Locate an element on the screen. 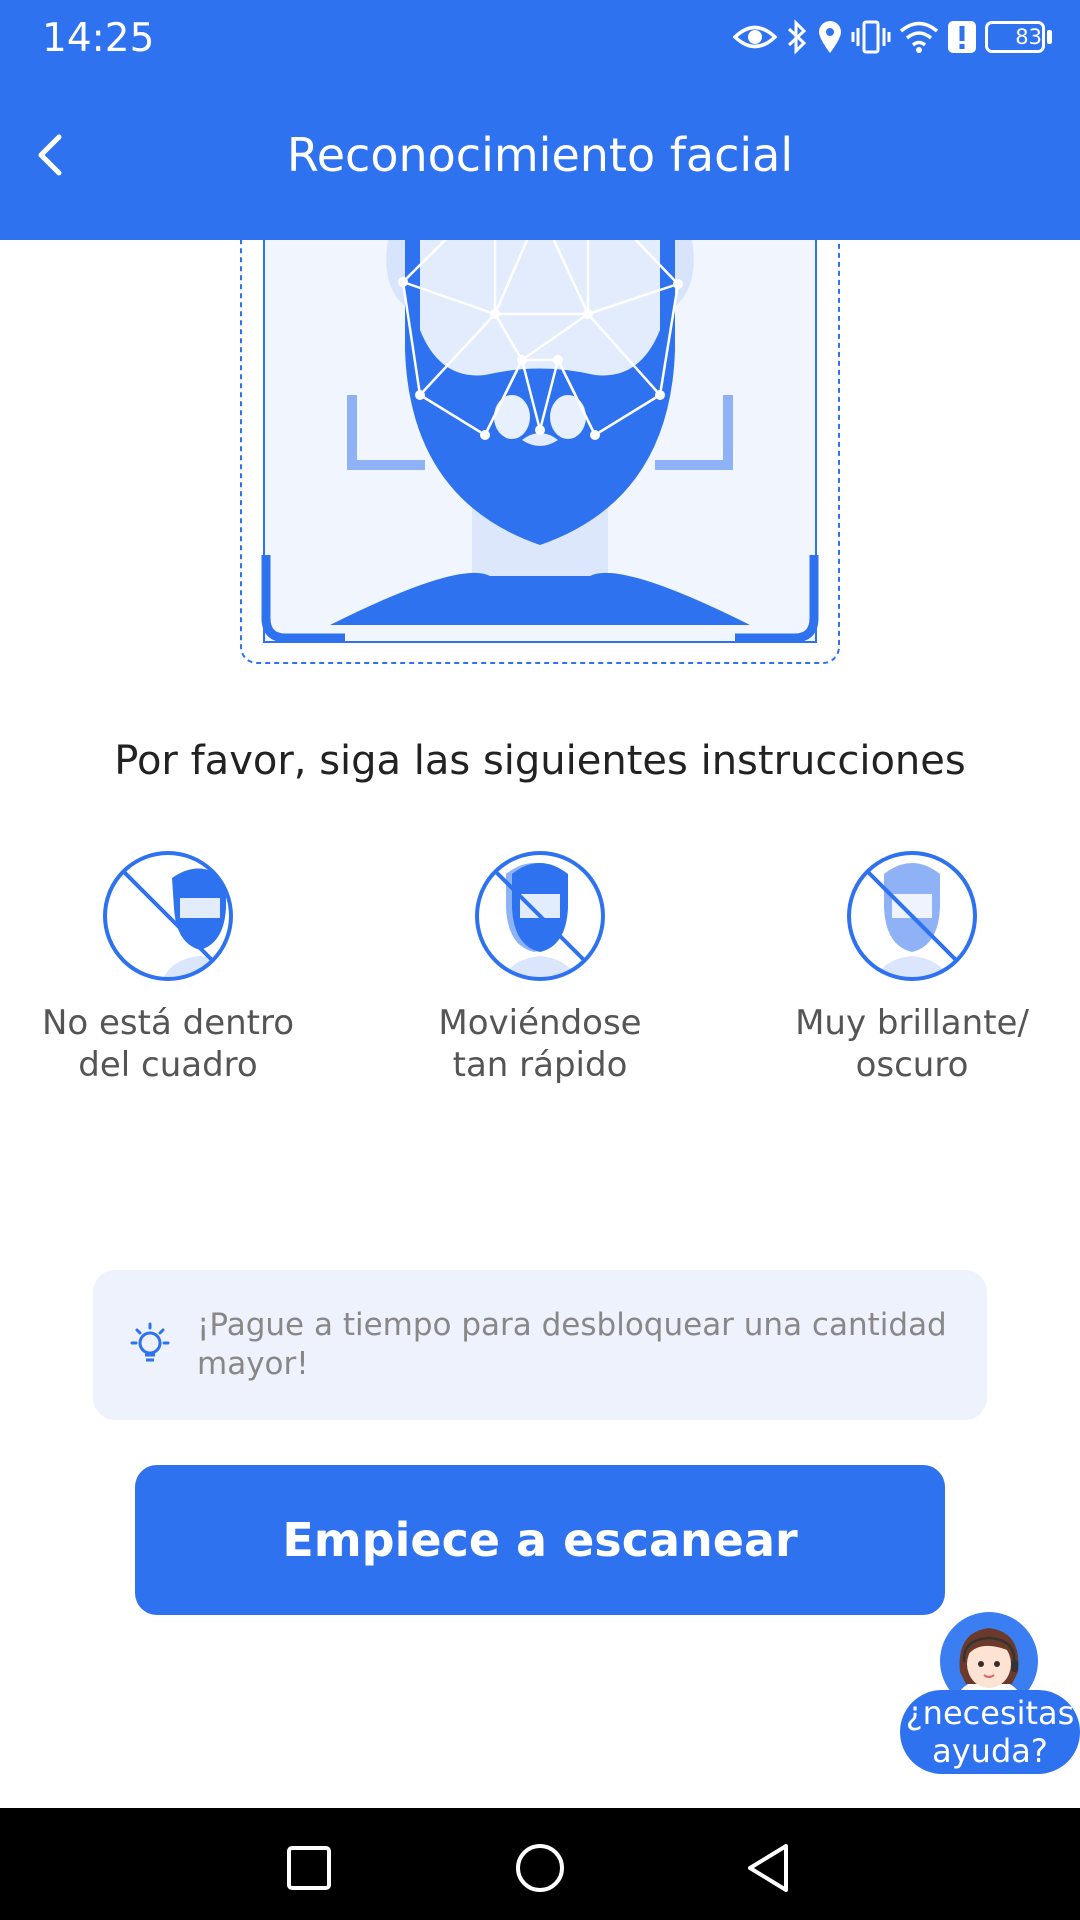 This screenshot has height=1920, width=1080. tip-moving-fast: Moviéndose tan rápido is located at coordinates (540, 967).